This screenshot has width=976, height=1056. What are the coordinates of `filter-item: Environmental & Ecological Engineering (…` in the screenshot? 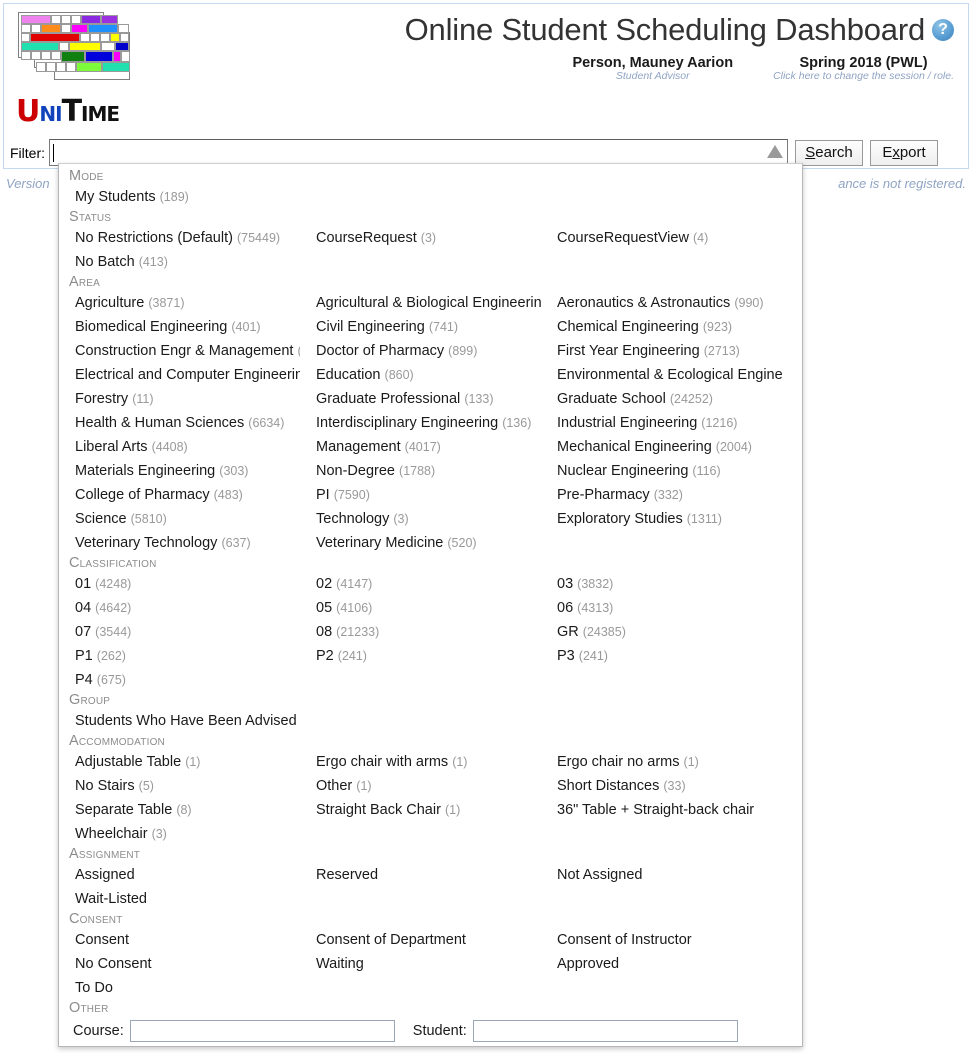 It's located at (661, 375).